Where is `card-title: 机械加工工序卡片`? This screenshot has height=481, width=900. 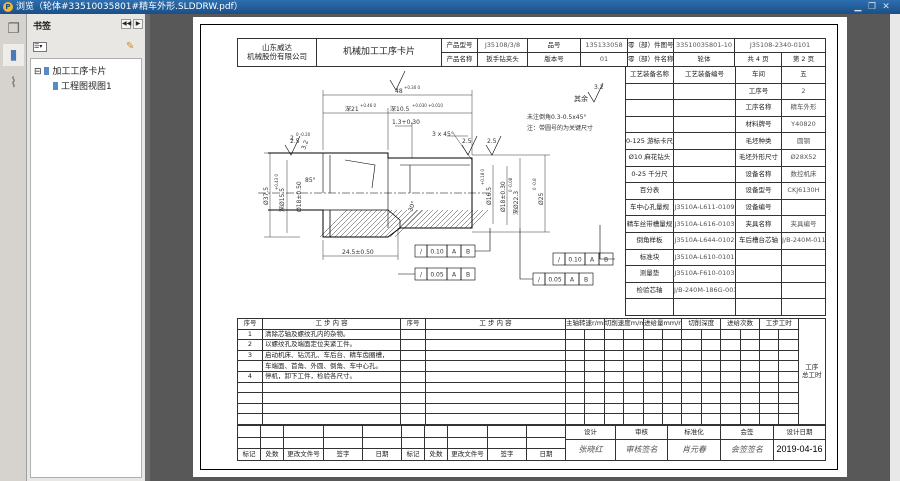
card-title: 机械加工工序卡片 is located at coordinates (379, 52).